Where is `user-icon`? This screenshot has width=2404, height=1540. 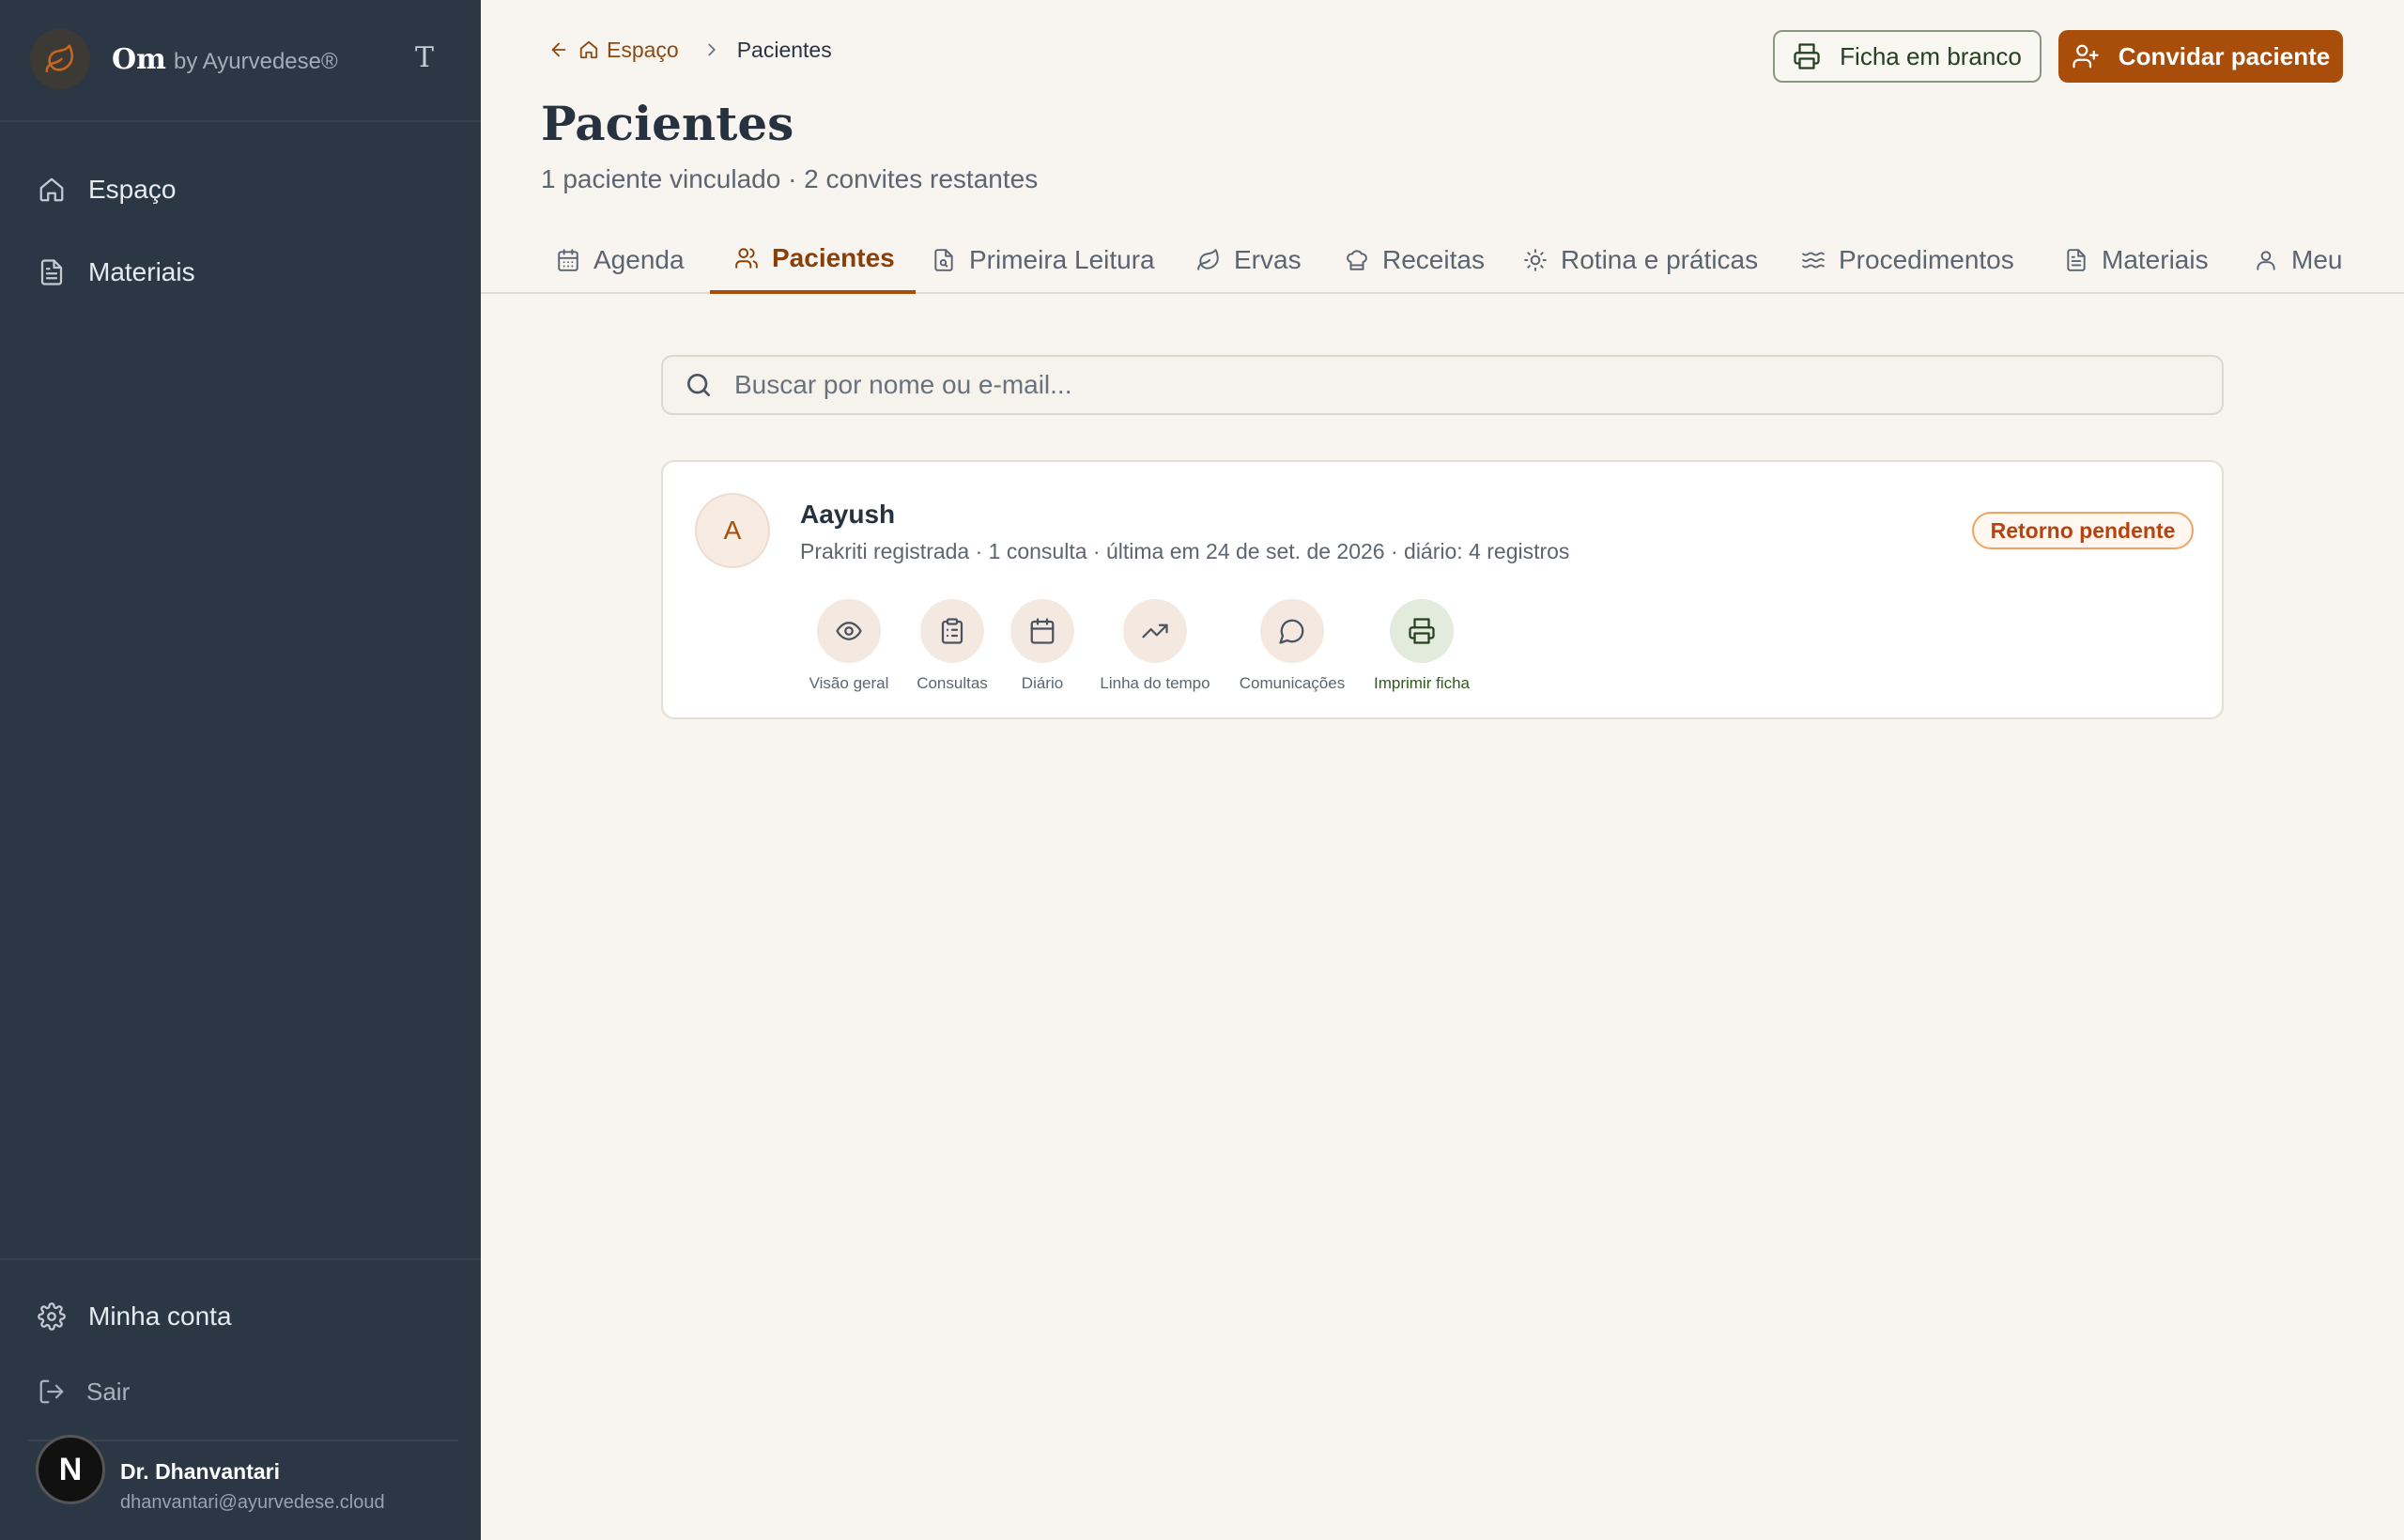
user-icon is located at coordinates (2266, 260).